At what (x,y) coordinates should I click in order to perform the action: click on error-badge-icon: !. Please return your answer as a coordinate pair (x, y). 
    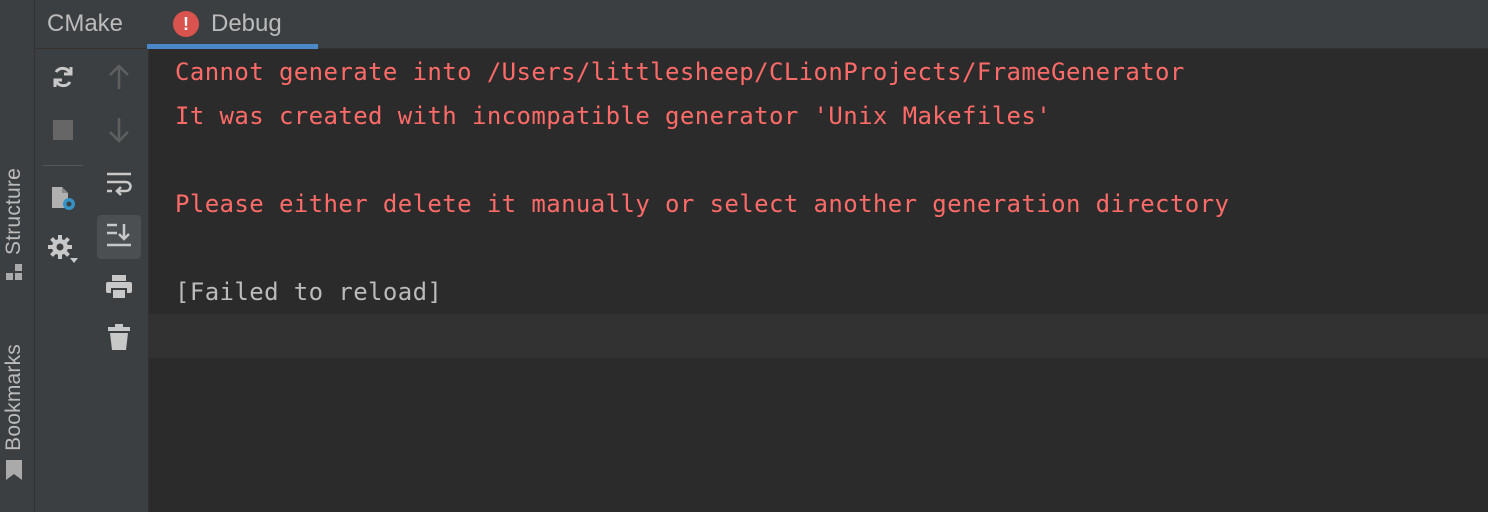
    Looking at the image, I should click on (186, 24).